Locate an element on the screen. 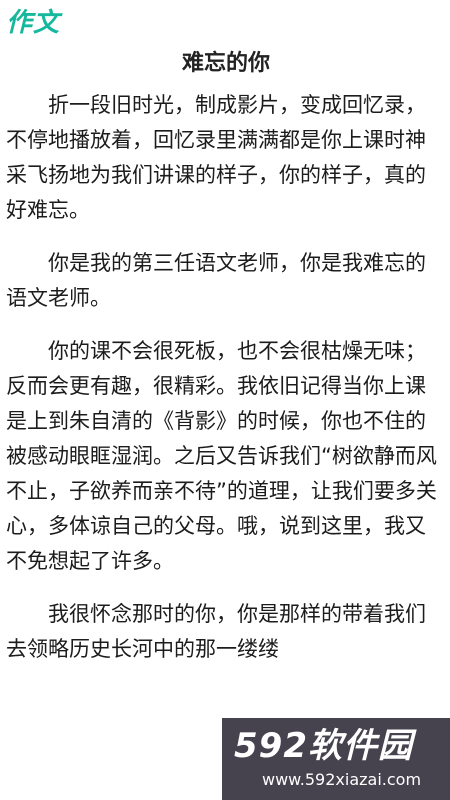  watermark-url: www.592xiazai.com is located at coordinates (342, 779).